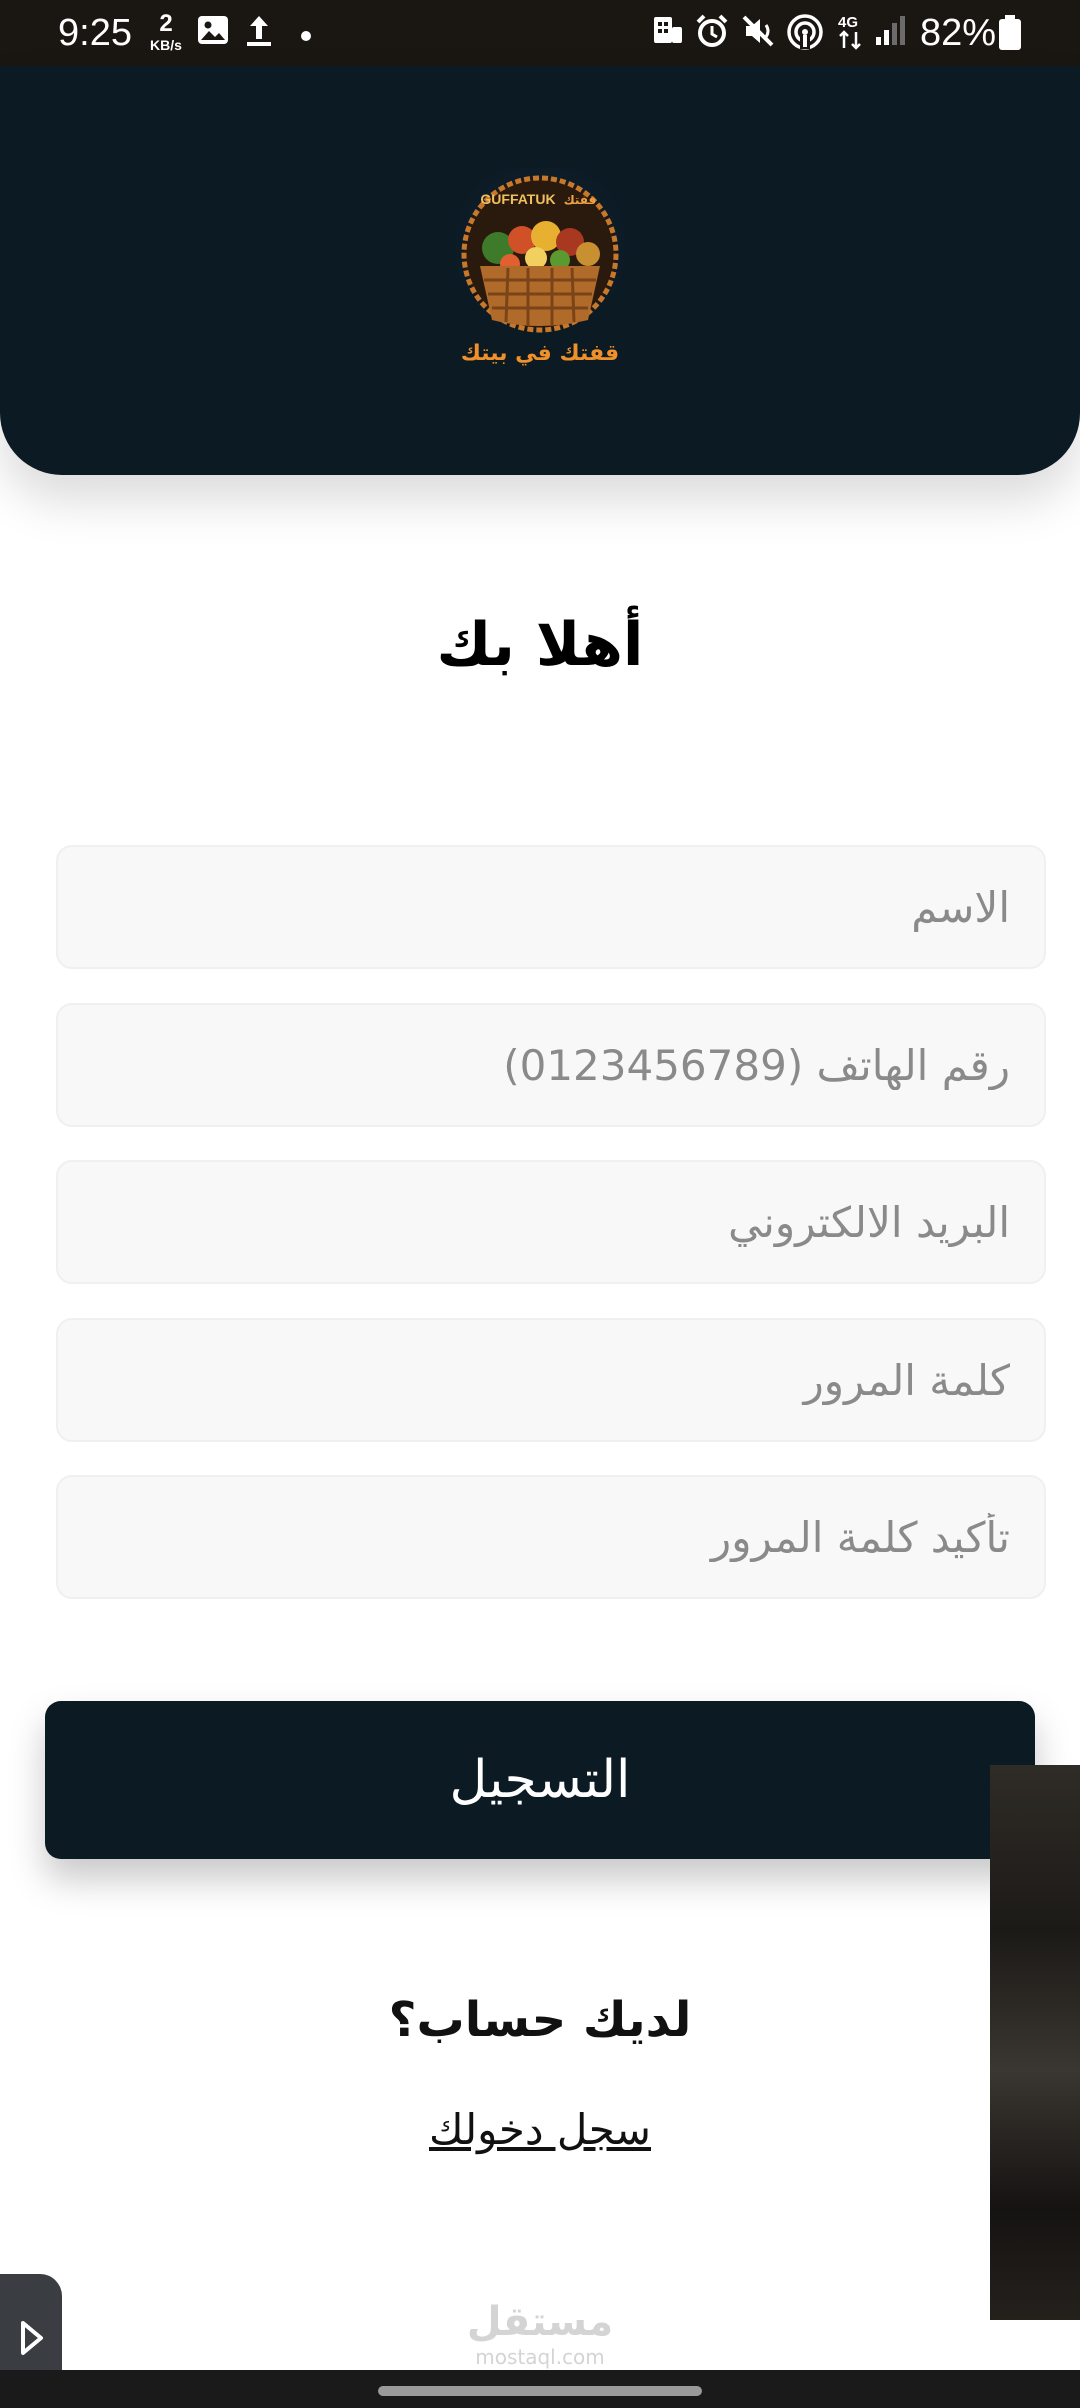  I want to click on login-link: سجل دخولك, so click(540, 2130).